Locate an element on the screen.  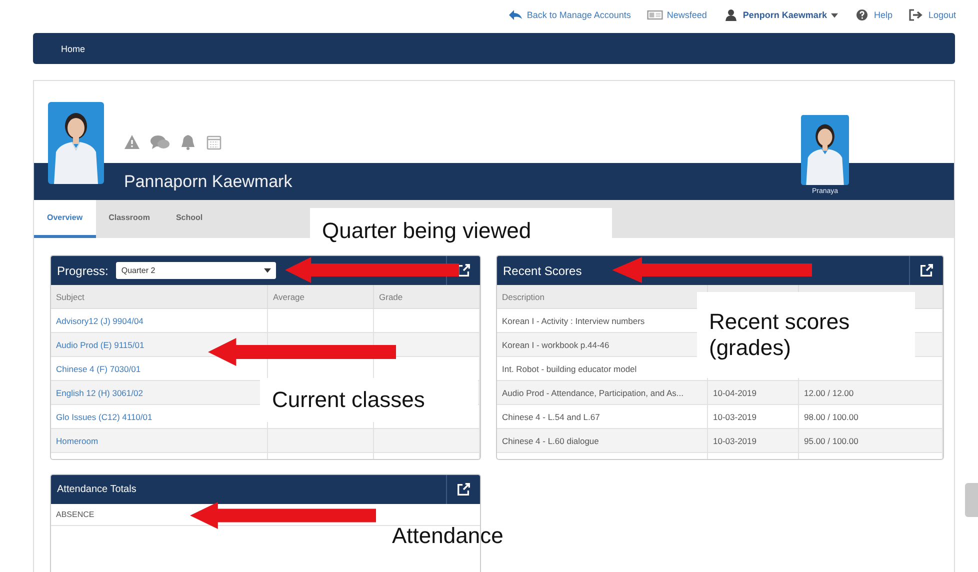
annotation-label: Current classes is located at coordinates (369, 400).